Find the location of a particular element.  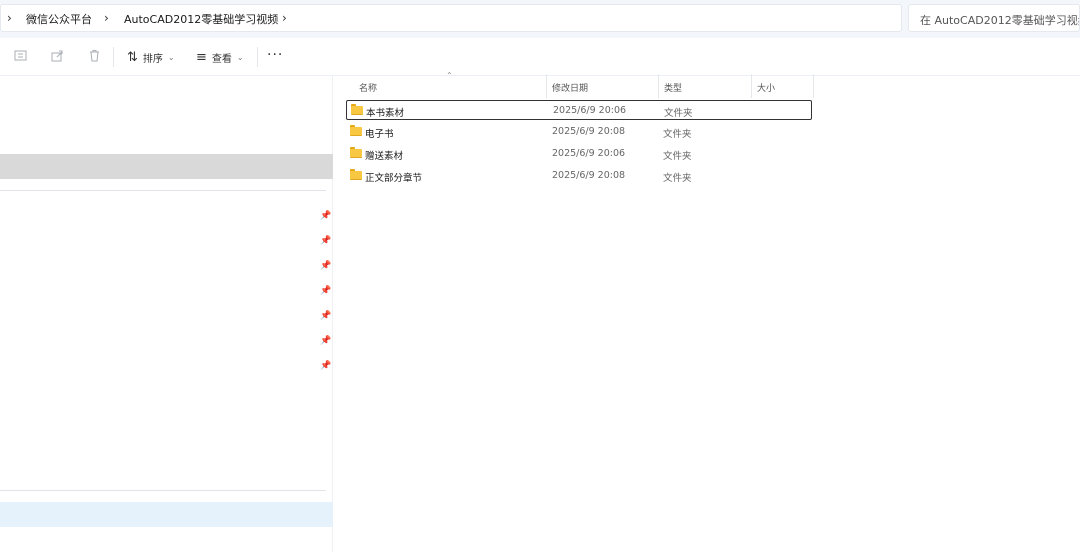

column-header-type: 类型 is located at coordinates (705, 87).